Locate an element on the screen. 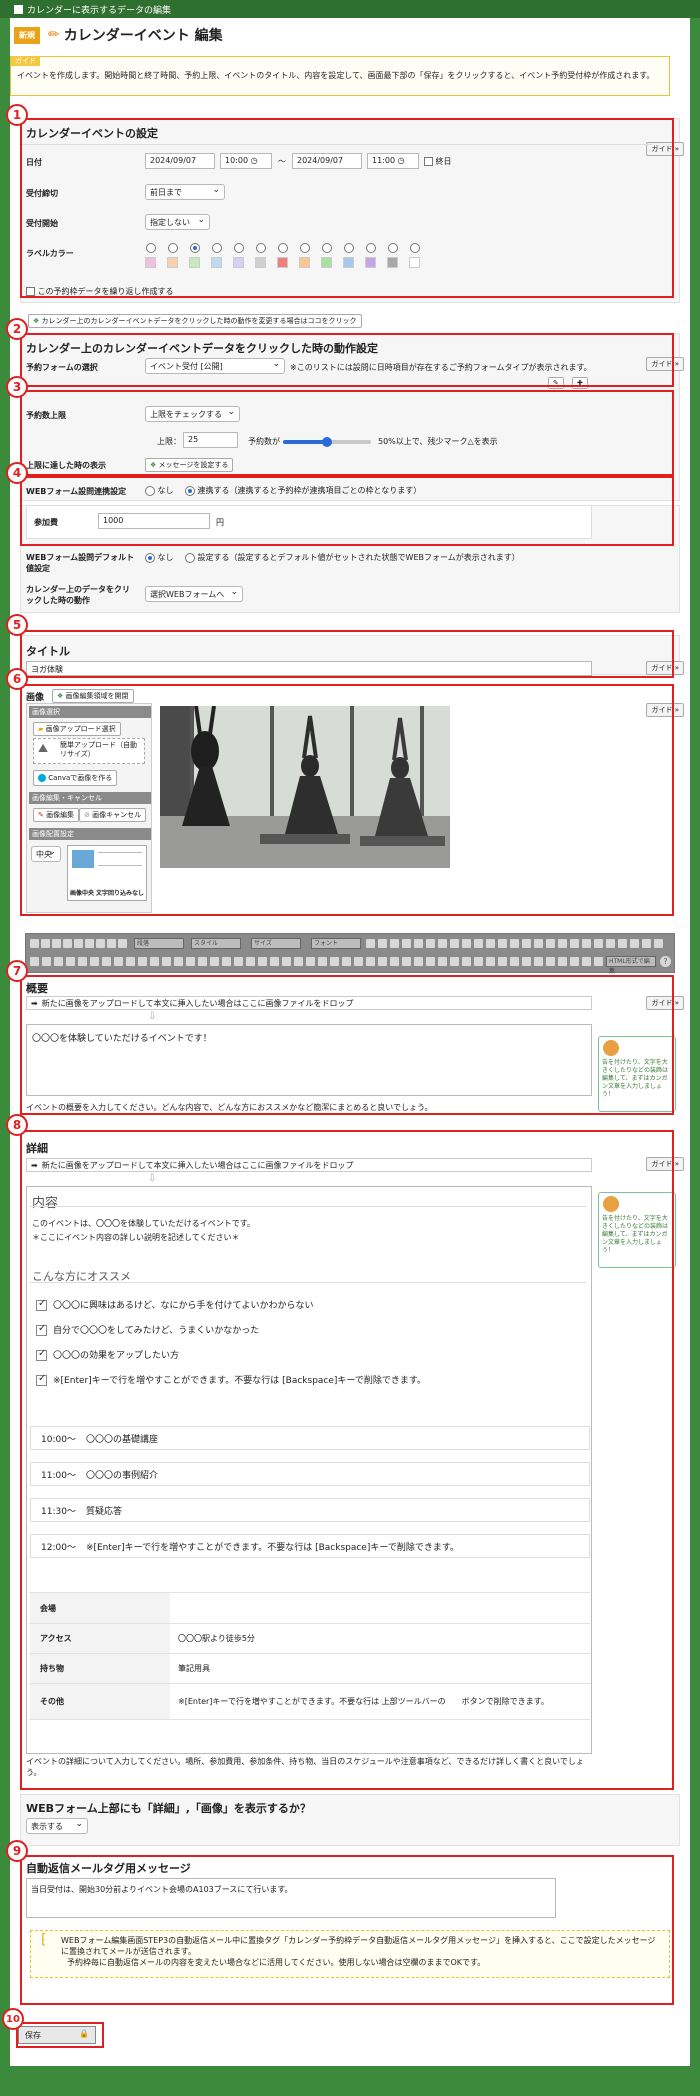 This screenshot has width=700, height=2096. simple-upload-button: ⛰ 簡単アップロード（自動リサイズ） is located at coordinates (89, 751).